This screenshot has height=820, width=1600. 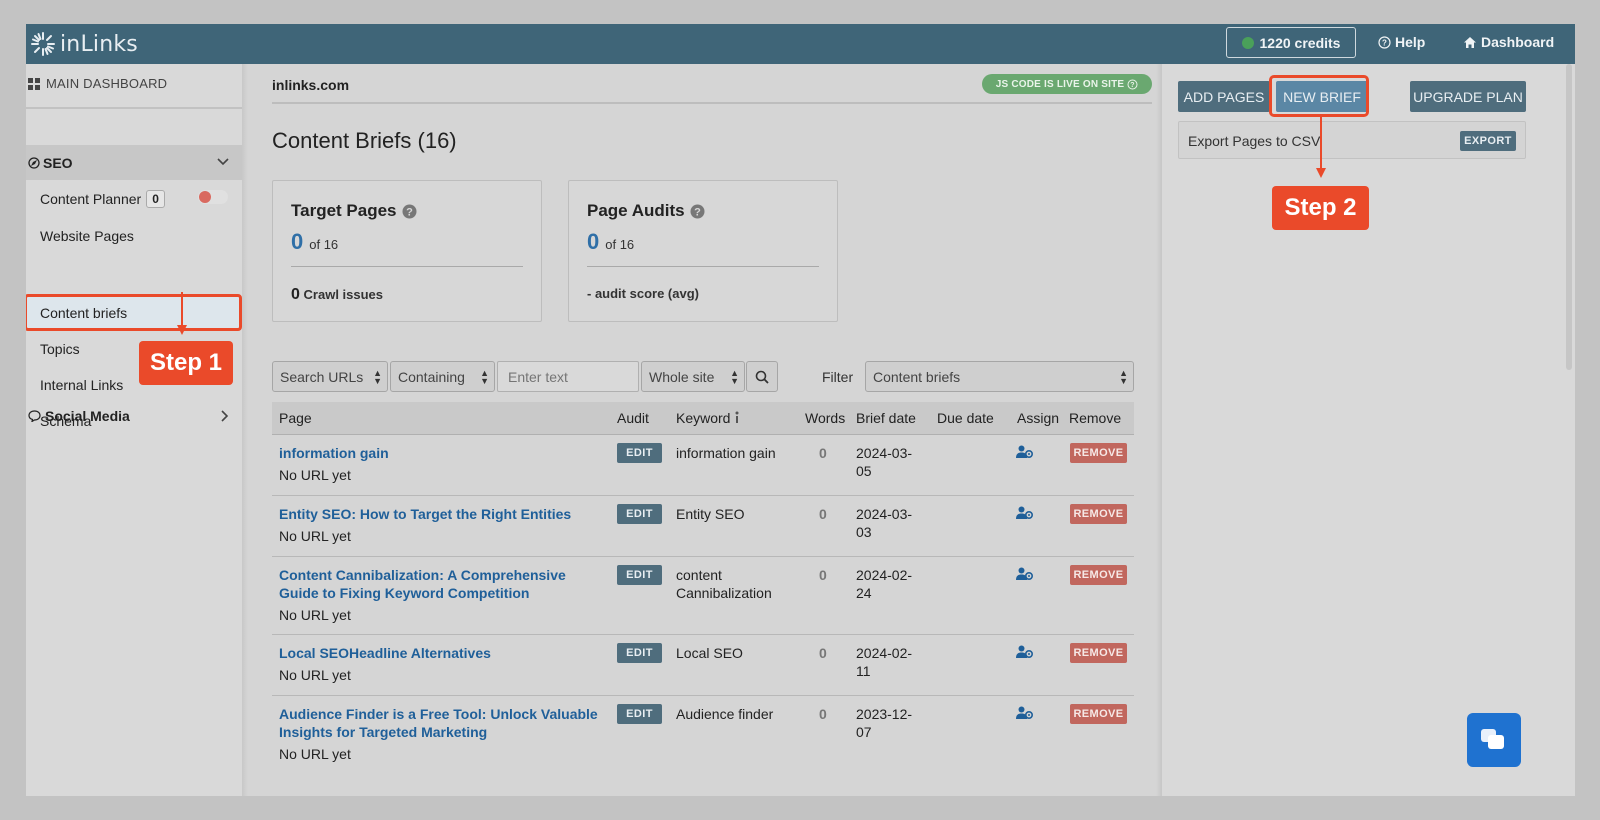 What do you see at coordinates (1321, 173) in the screenshot?
I see `arrow-down-icon` at bounding box center [1321, 173].